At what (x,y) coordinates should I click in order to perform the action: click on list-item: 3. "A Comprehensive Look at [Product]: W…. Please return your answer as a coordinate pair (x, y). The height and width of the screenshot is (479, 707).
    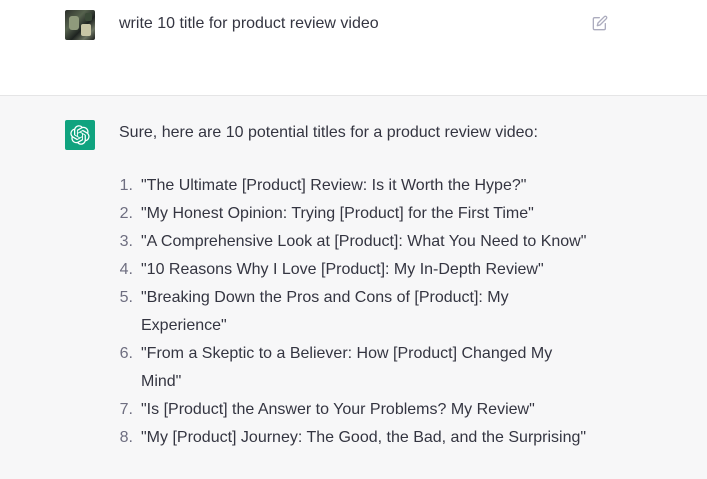
    Looking at the image, I should click on (354, 242).